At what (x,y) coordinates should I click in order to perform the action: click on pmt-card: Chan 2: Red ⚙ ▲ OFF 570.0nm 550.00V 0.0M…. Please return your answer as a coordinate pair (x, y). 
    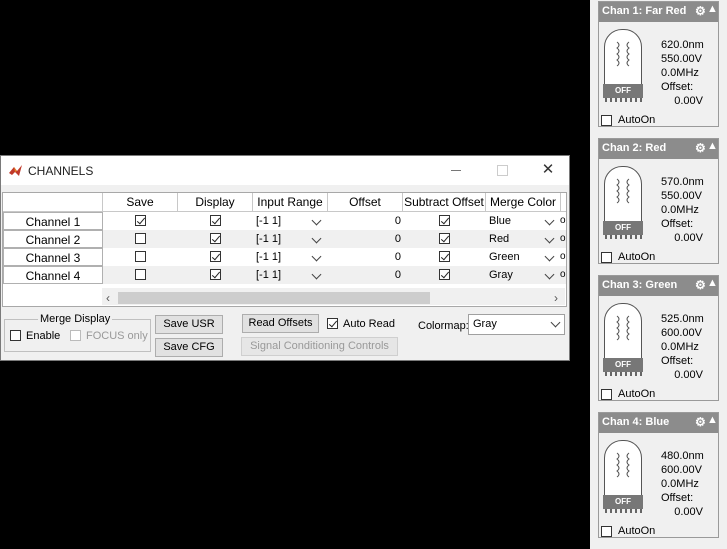
    Looking at the image, I should click on (658, 201).